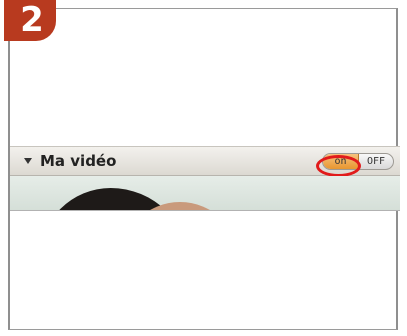 Image resolution: width=407 pixels, height=336 pixels. I want to click on my-video-panel-header: Ma vidéo on OFF, so click(205, 161).